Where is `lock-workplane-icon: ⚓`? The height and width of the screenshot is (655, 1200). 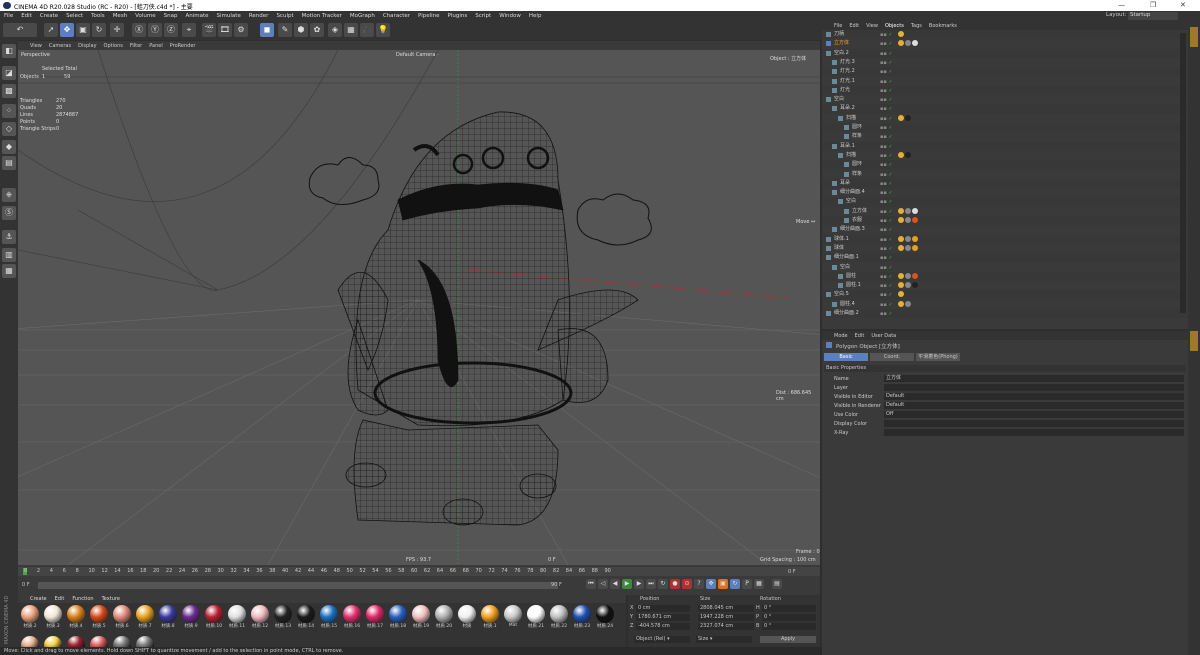 lock-workplane-icon: ⚓ is located at coordinates (9, 237).